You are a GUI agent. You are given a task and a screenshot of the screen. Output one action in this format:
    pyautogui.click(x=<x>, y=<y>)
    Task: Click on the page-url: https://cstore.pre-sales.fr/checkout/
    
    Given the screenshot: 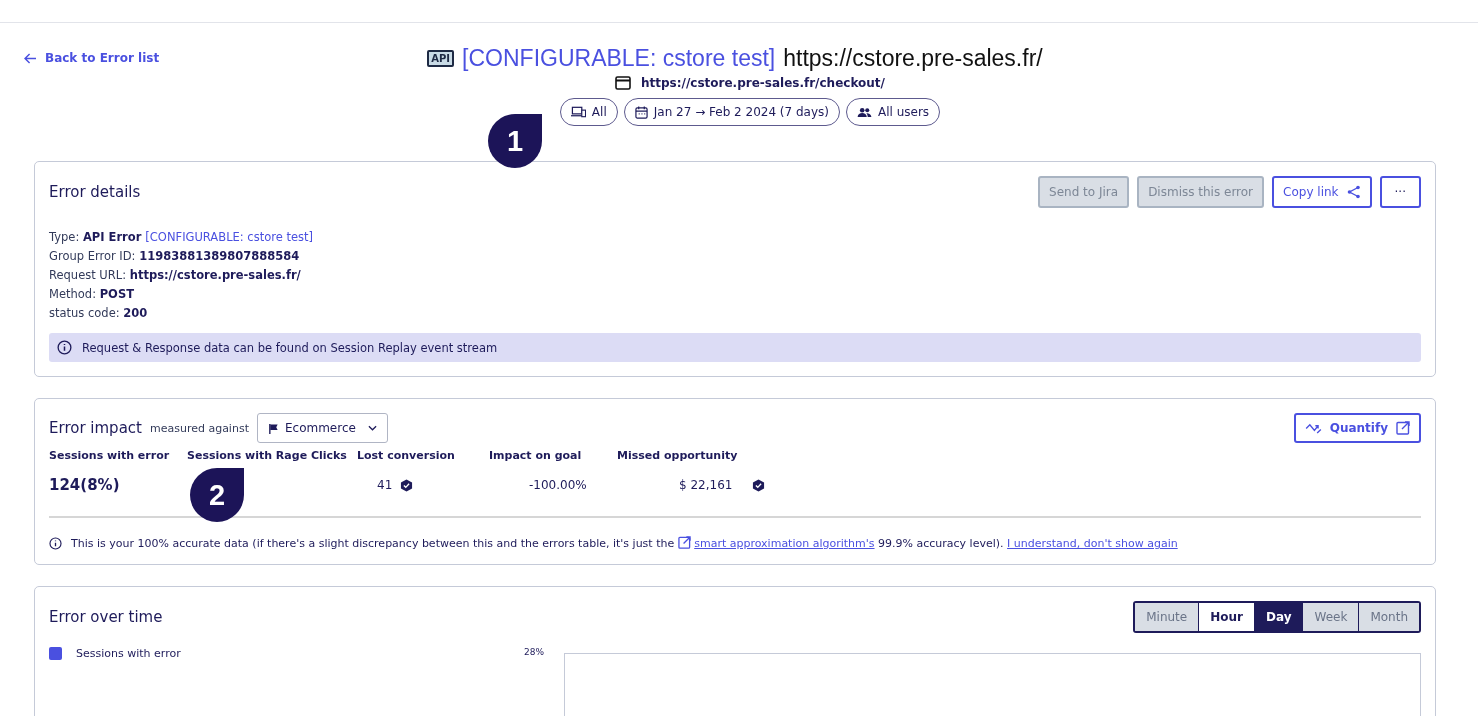 What is the action you would take?
    pyautogui.click(x=763, y=83)
    